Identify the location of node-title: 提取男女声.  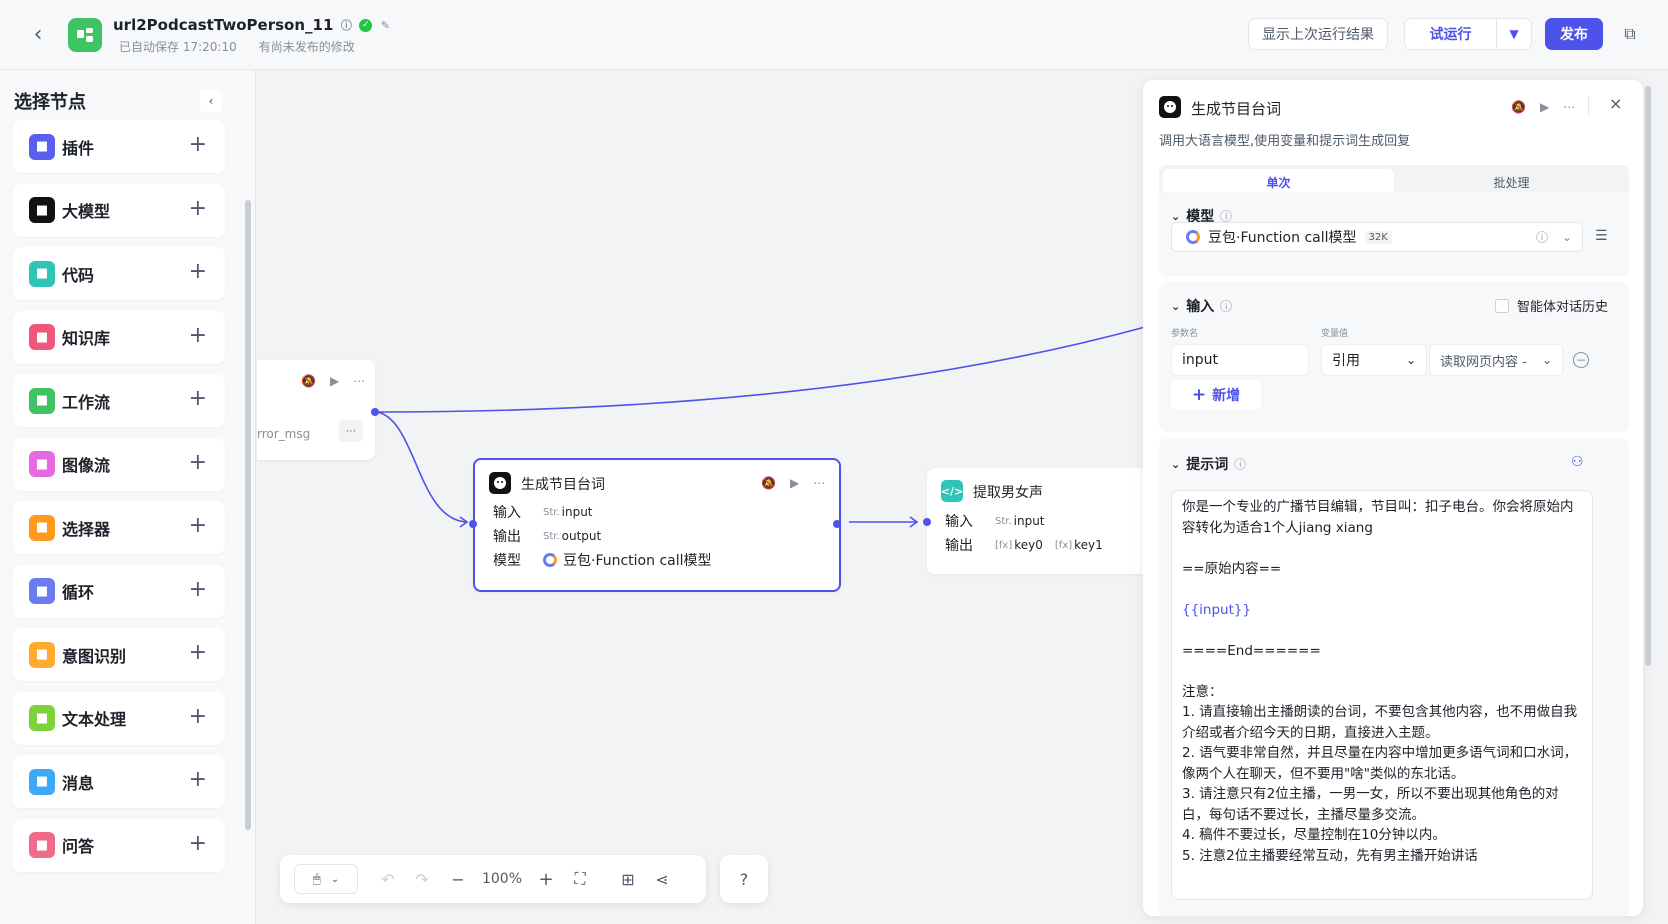
(1008, 493).